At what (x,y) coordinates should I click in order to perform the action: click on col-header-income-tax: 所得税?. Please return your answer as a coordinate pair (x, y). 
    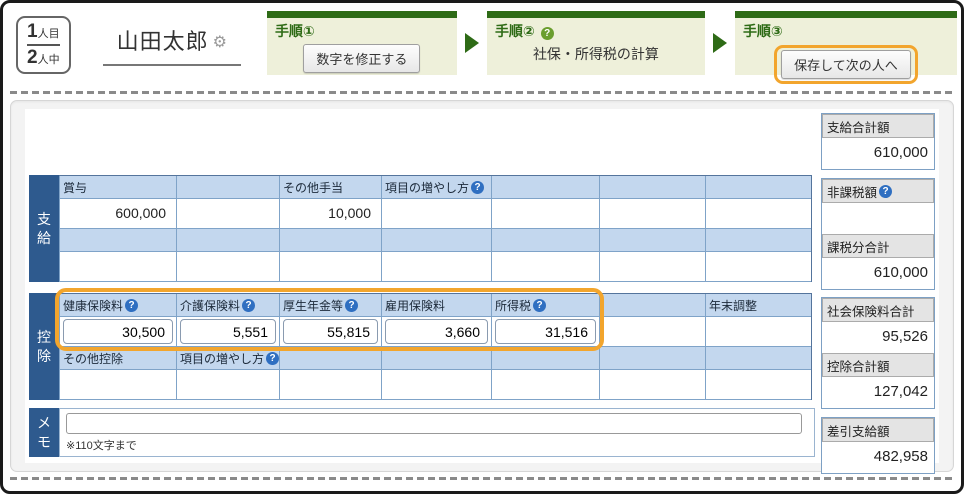
    Looking at the image, I should click on (545, 305).